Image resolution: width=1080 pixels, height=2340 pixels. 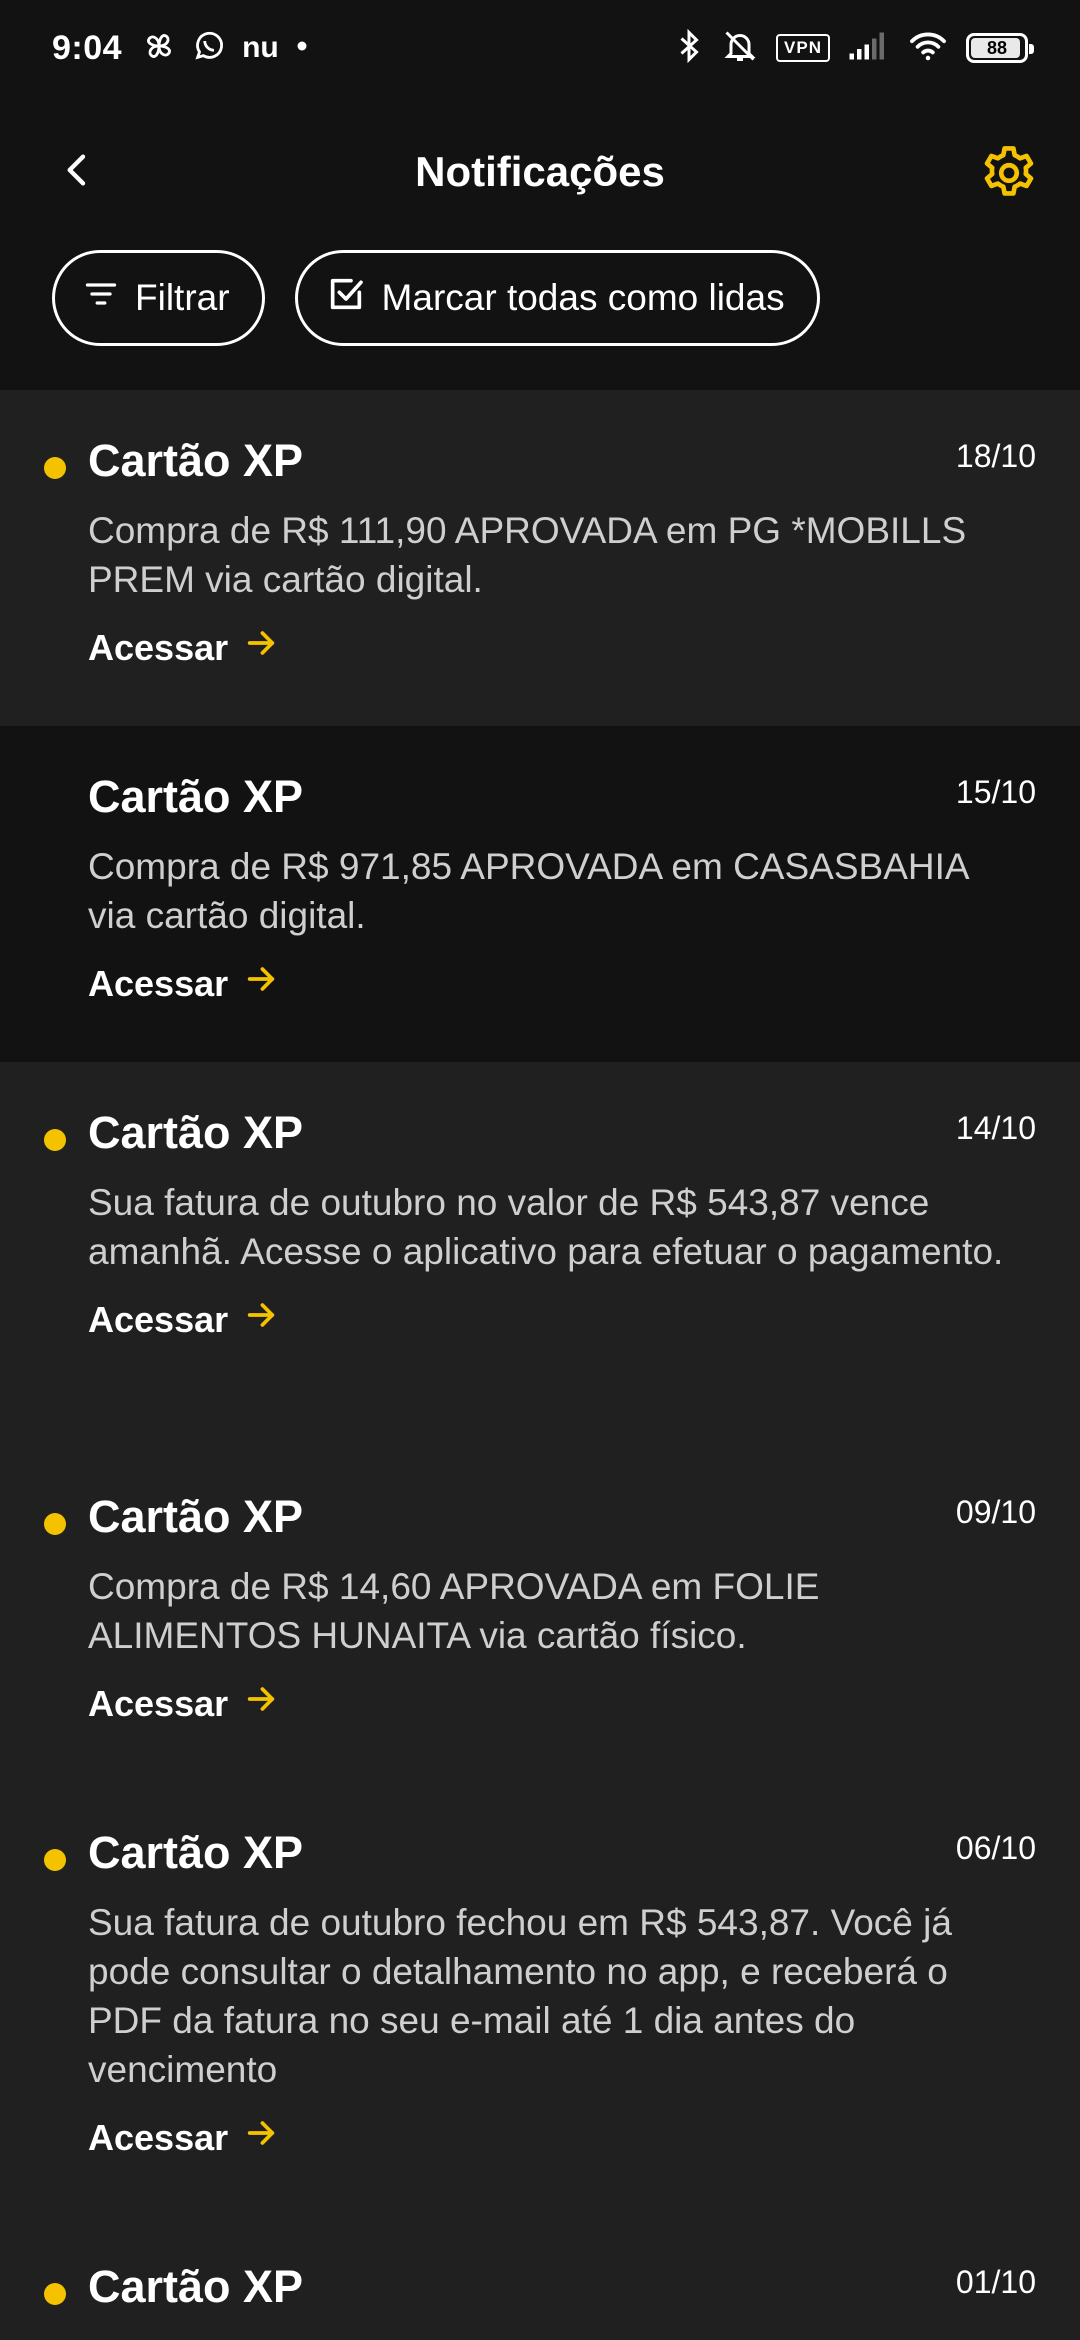 What do you see at coordinates (997, 47) in the screenshot?
I see `battery-level: 88` at bounding box center [997, 47].